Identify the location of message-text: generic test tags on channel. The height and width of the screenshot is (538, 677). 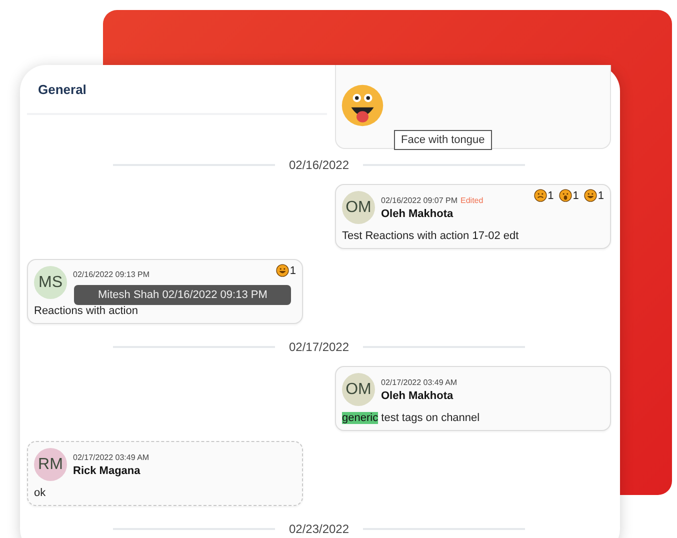
(411, 418).